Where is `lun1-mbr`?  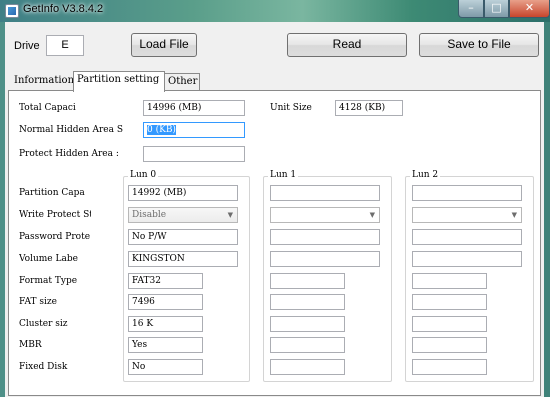 lun1-mbr is located at coordinates (307, 345).